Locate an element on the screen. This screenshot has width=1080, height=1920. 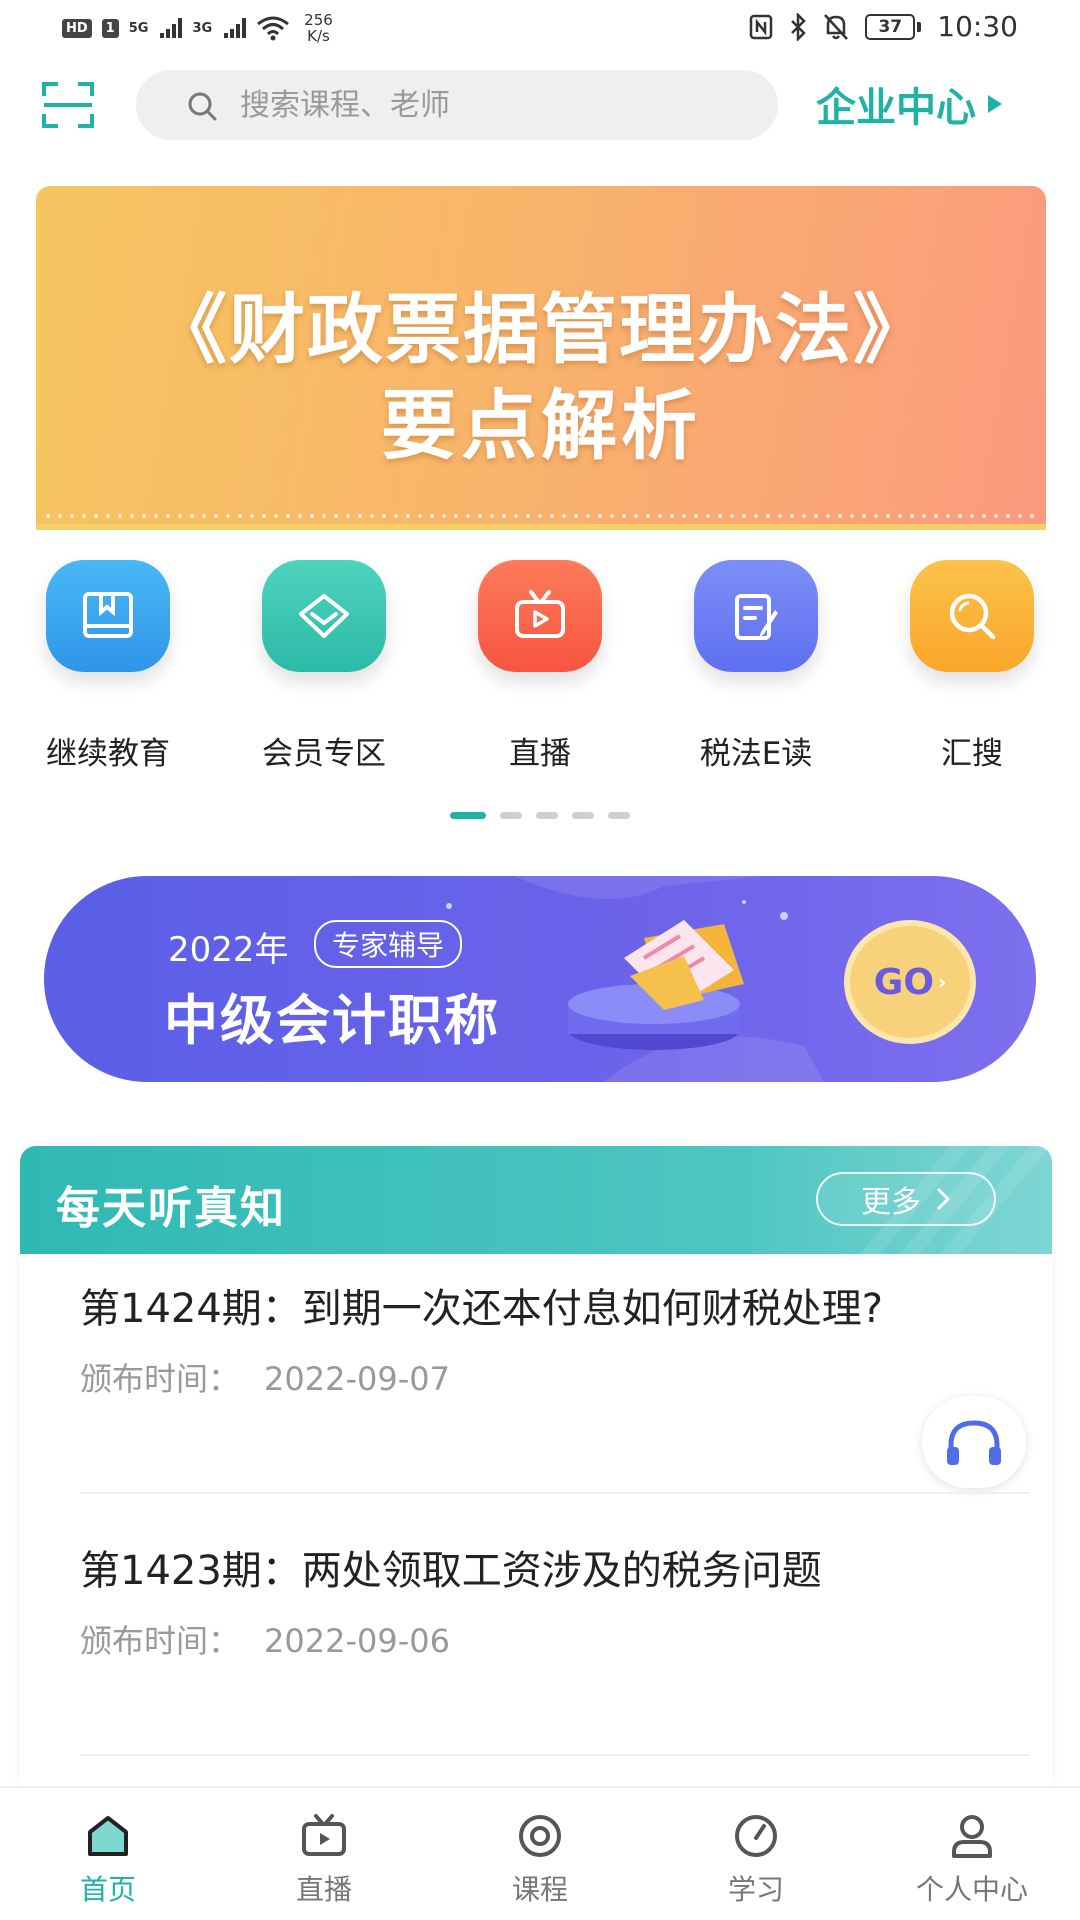
home-icon is located at coordinates (108, 1836).